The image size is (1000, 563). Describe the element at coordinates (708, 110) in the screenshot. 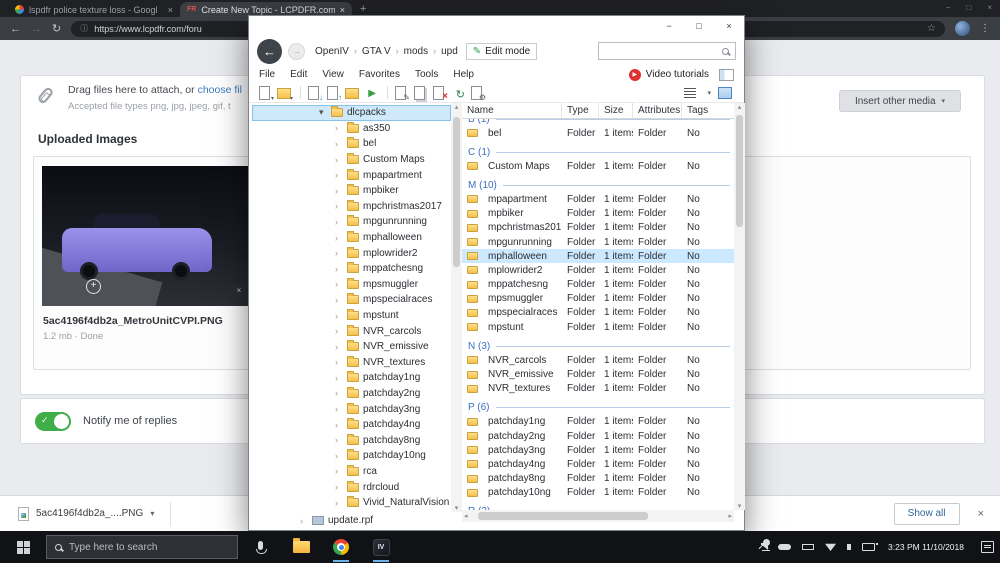

I see `column-tags: Tags` at that location.